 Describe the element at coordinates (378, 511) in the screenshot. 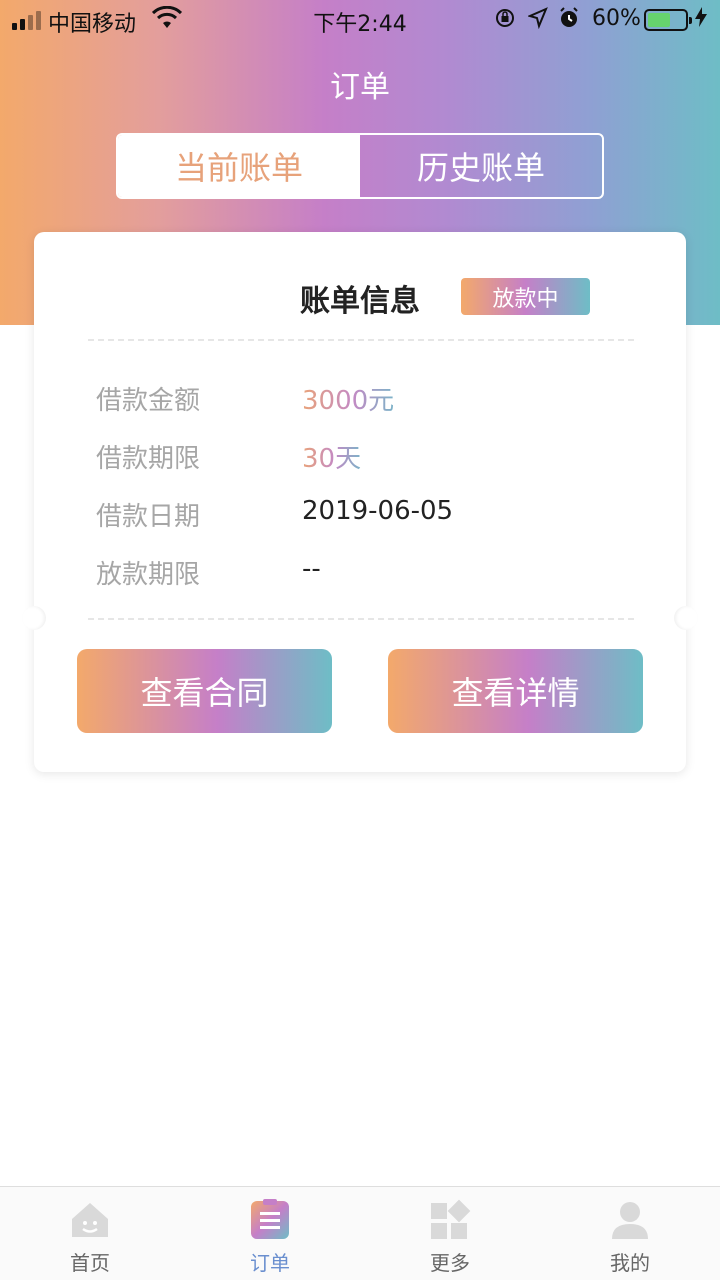

I see `info-value: 2019-06-05` at that location.